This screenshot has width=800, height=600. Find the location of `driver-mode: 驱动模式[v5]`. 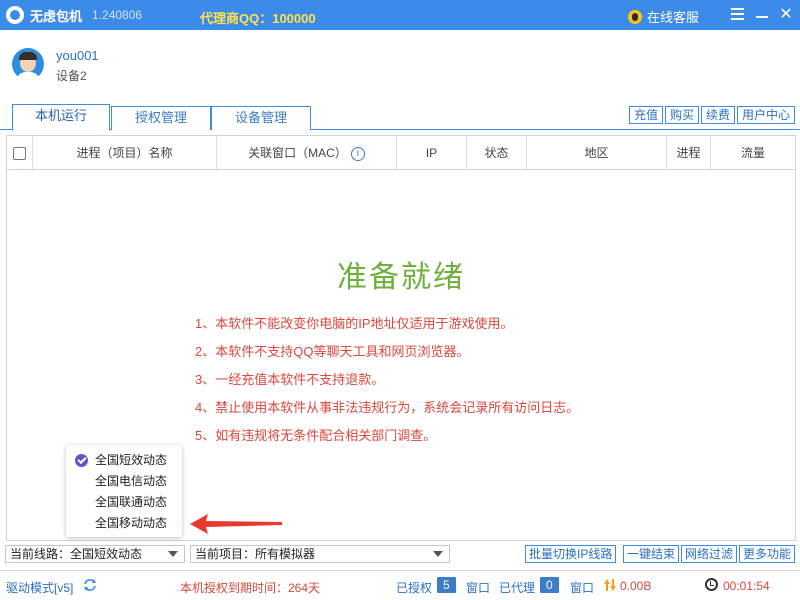

driver-mode: 驱动模式[v5] is located at coordinates (39, 587).